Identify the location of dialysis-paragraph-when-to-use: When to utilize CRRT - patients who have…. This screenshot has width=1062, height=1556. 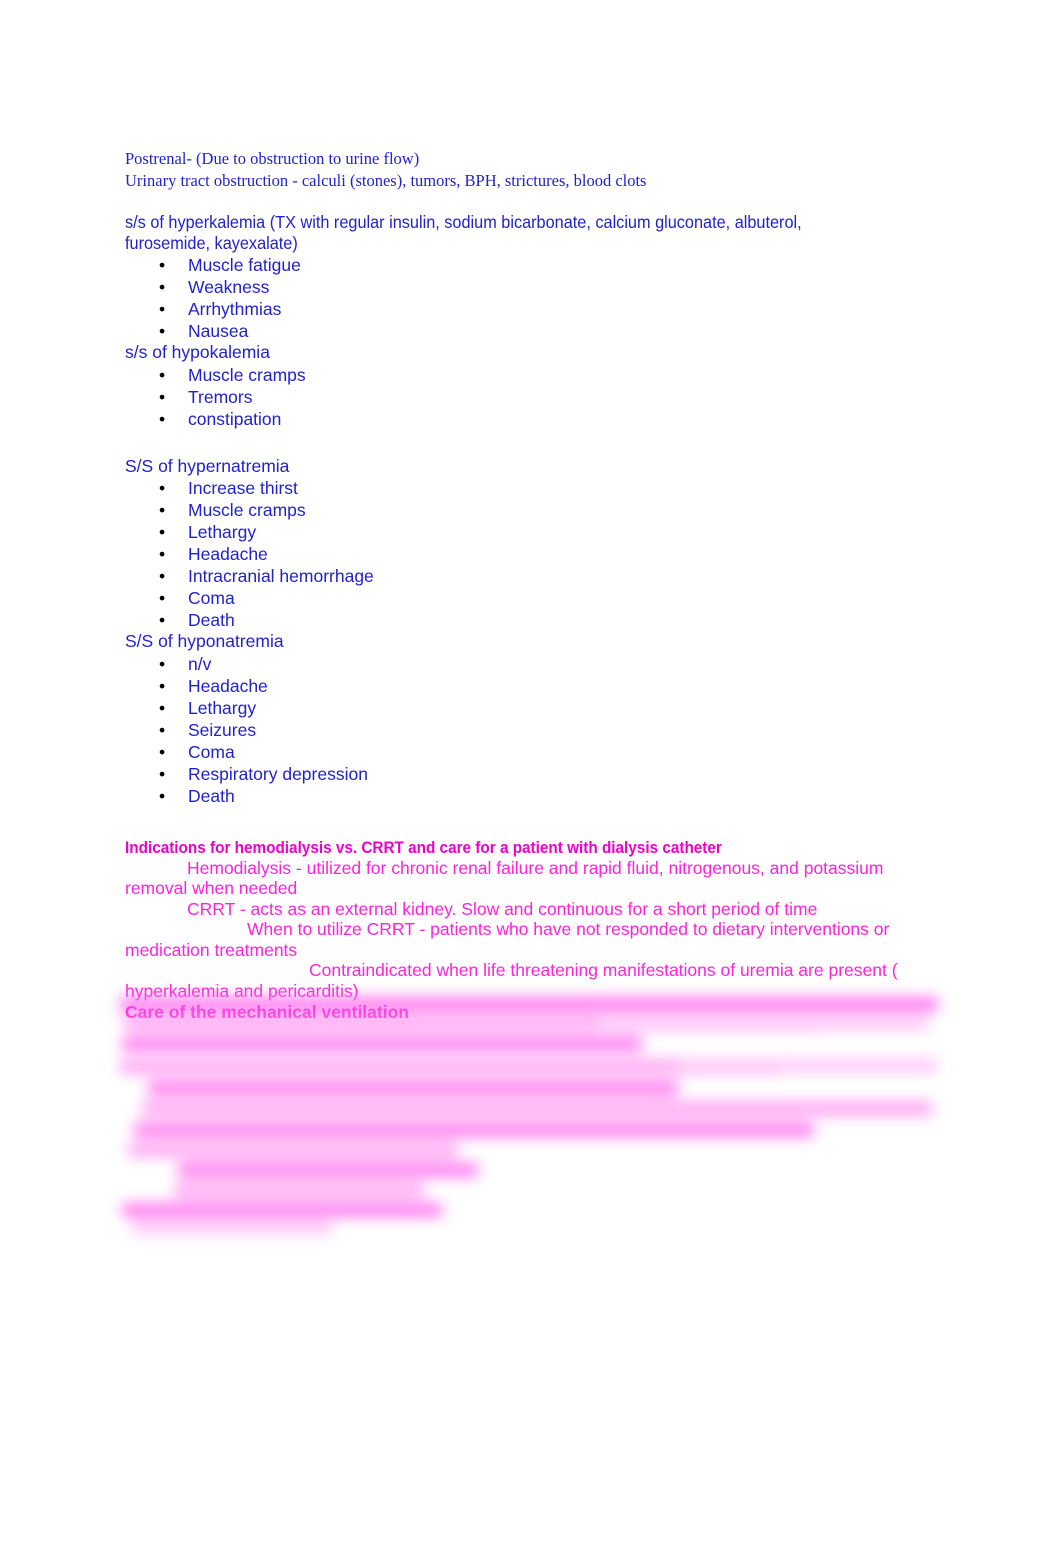
(507, 939).